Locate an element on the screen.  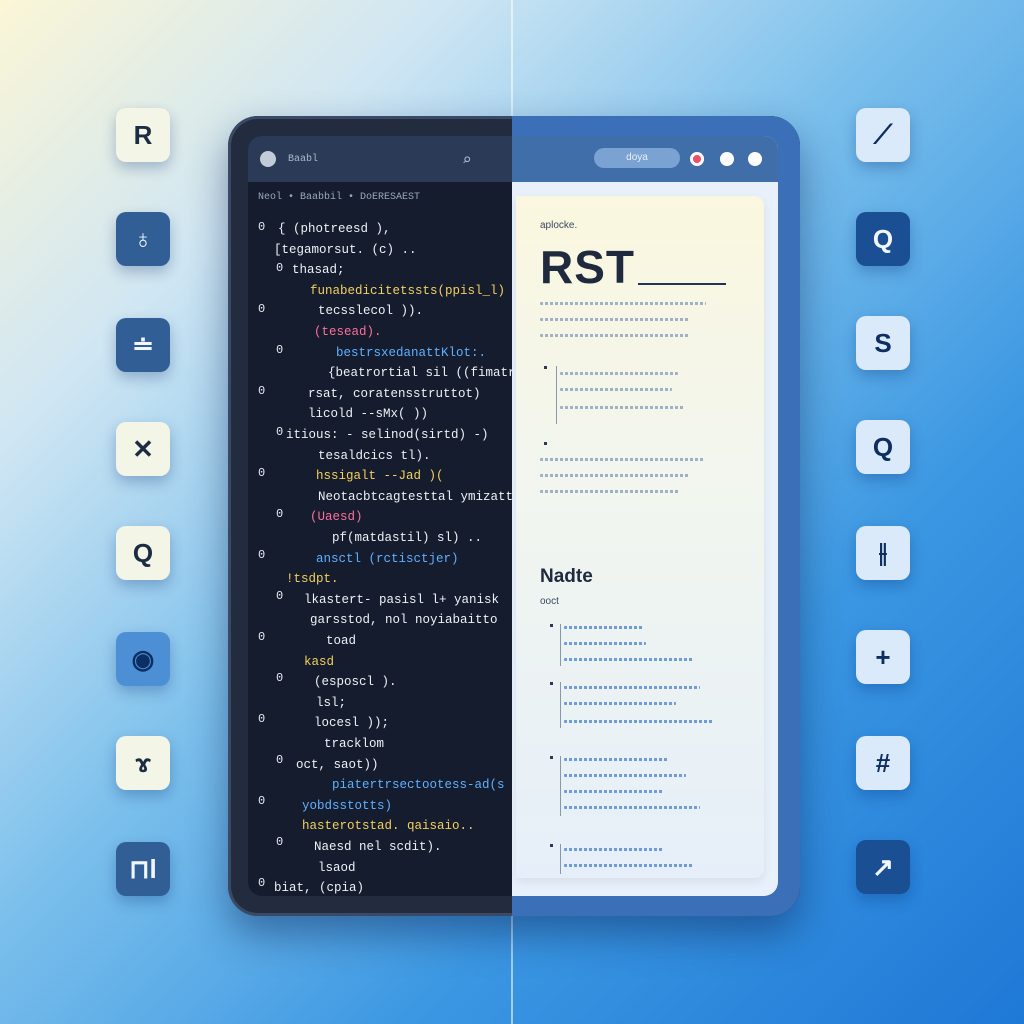
pause-glyph: ⫲ is located at coordinates (883, 552).